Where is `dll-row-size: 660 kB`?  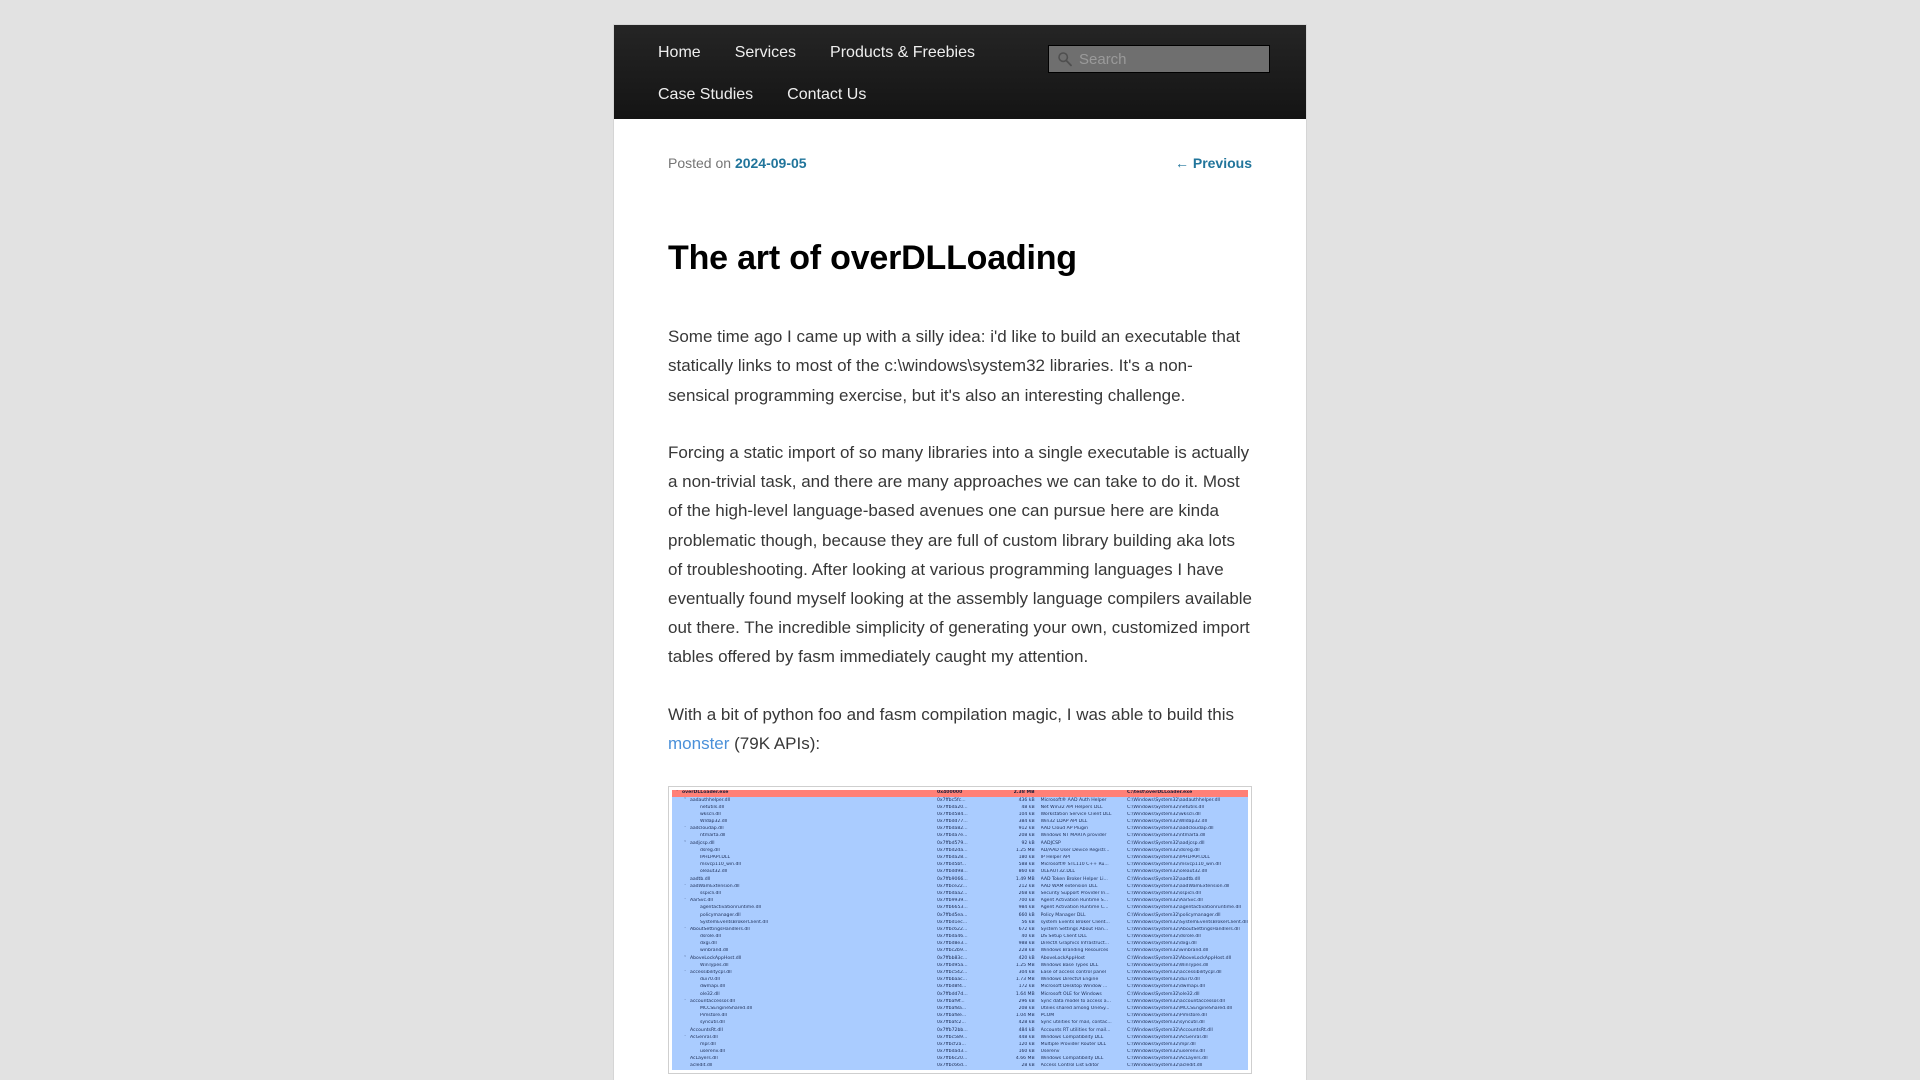 dll-row-size: 660 kB is located at coordinates (1020, 916).